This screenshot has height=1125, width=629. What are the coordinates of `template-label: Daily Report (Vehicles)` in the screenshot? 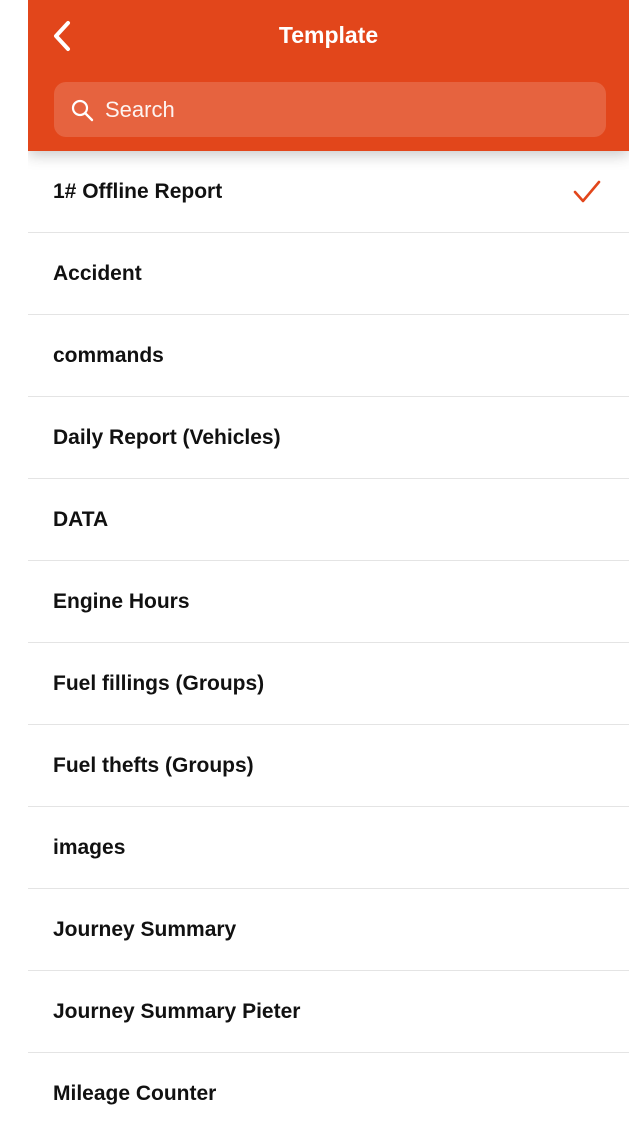 It's located at (167, 437).